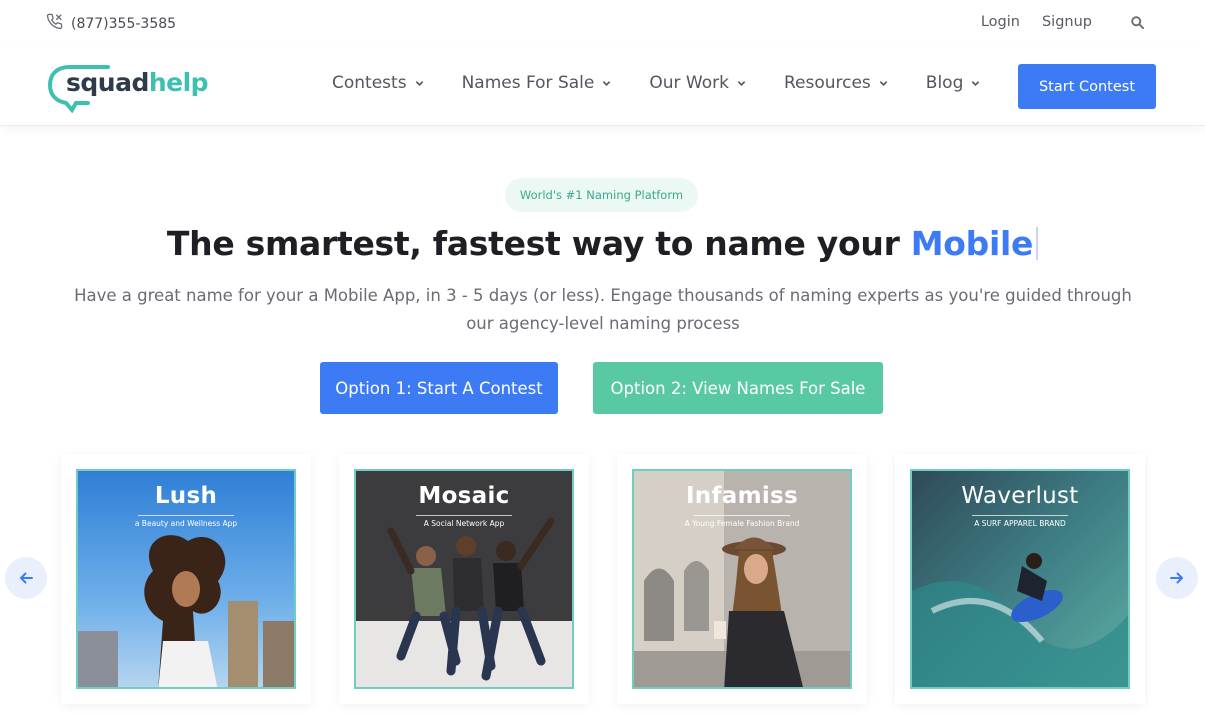 This screenshot has width=1205, height=717. Describe the element at coordinates (1020, 496) in the screenshot. I see `card-title: Waverlust` at that location.